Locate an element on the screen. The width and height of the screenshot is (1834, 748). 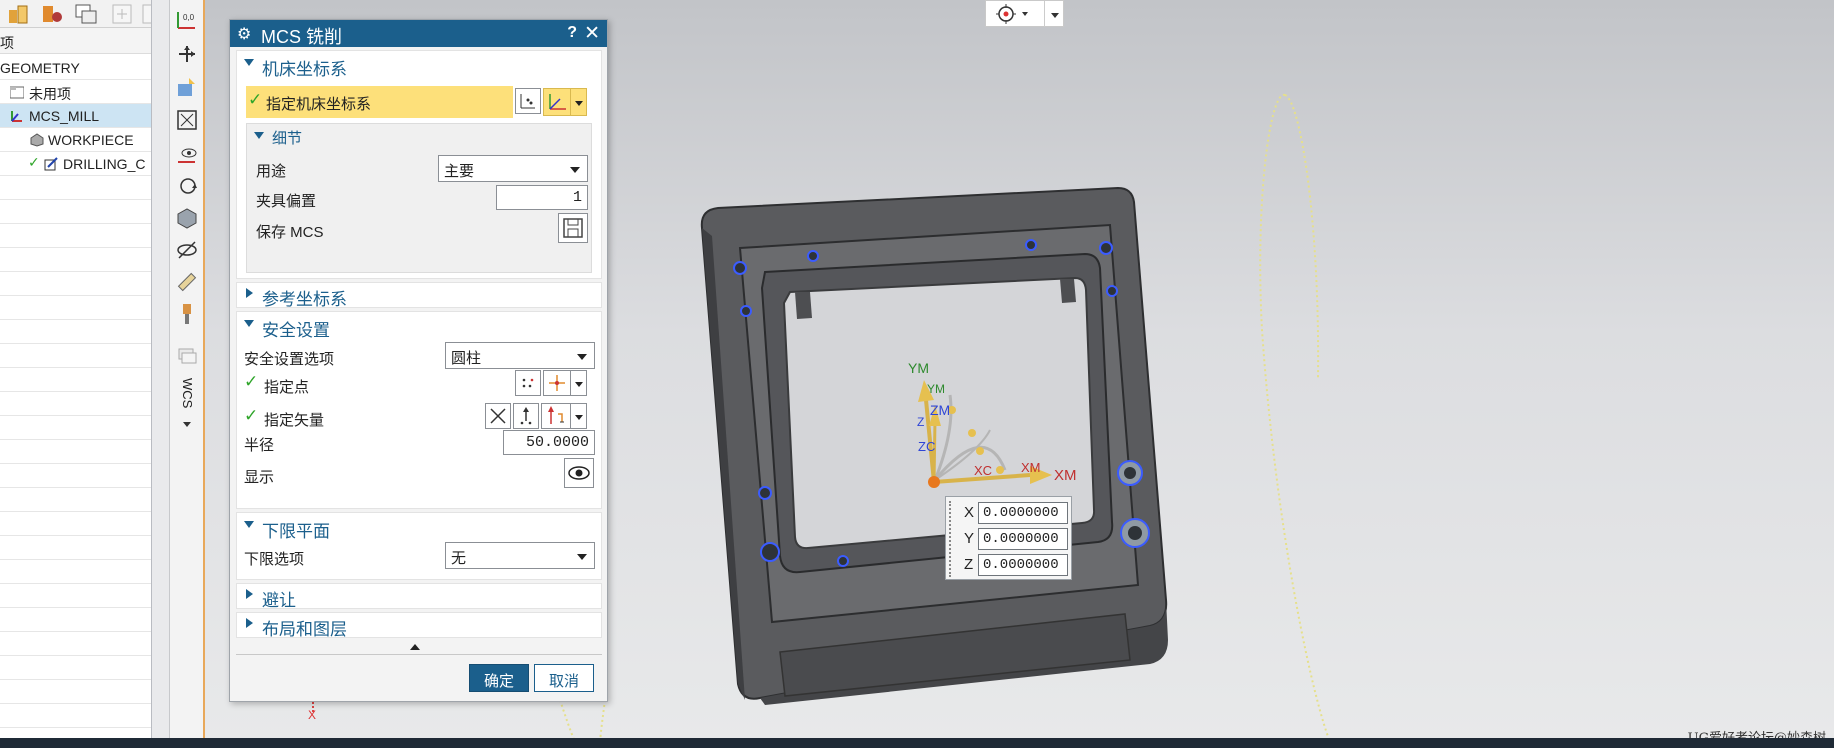
inferred-point-button is located at coordinates (557, 383).